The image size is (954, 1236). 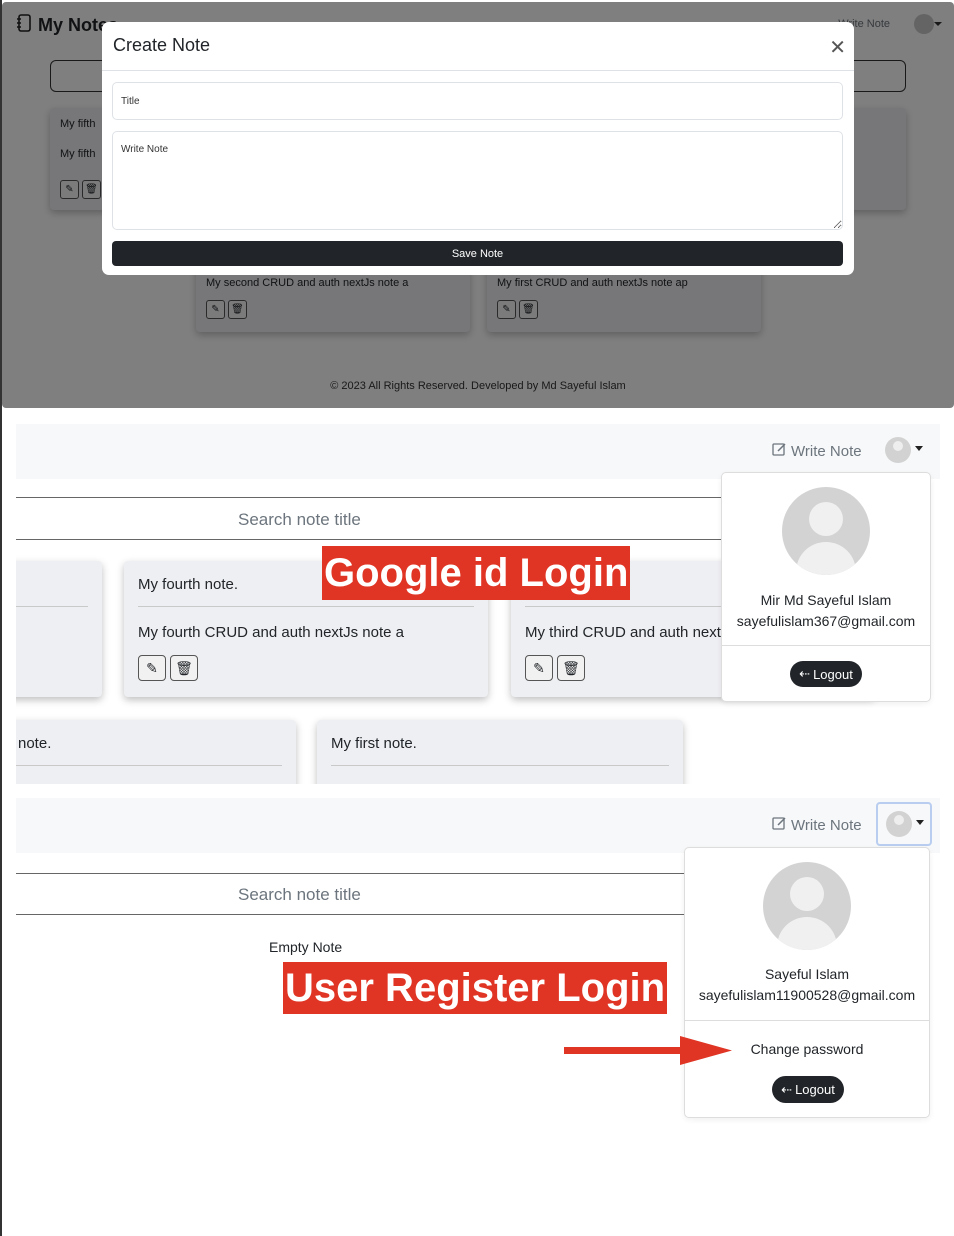 What do you see at coordinates (500, 752) in the screenshot?
I see `note-card: My first note.` at bounding box center [500, 752].